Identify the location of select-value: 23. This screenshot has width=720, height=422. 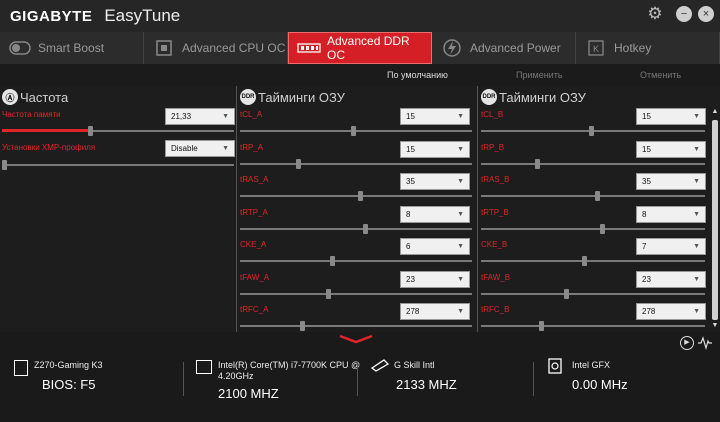
(410, 279).